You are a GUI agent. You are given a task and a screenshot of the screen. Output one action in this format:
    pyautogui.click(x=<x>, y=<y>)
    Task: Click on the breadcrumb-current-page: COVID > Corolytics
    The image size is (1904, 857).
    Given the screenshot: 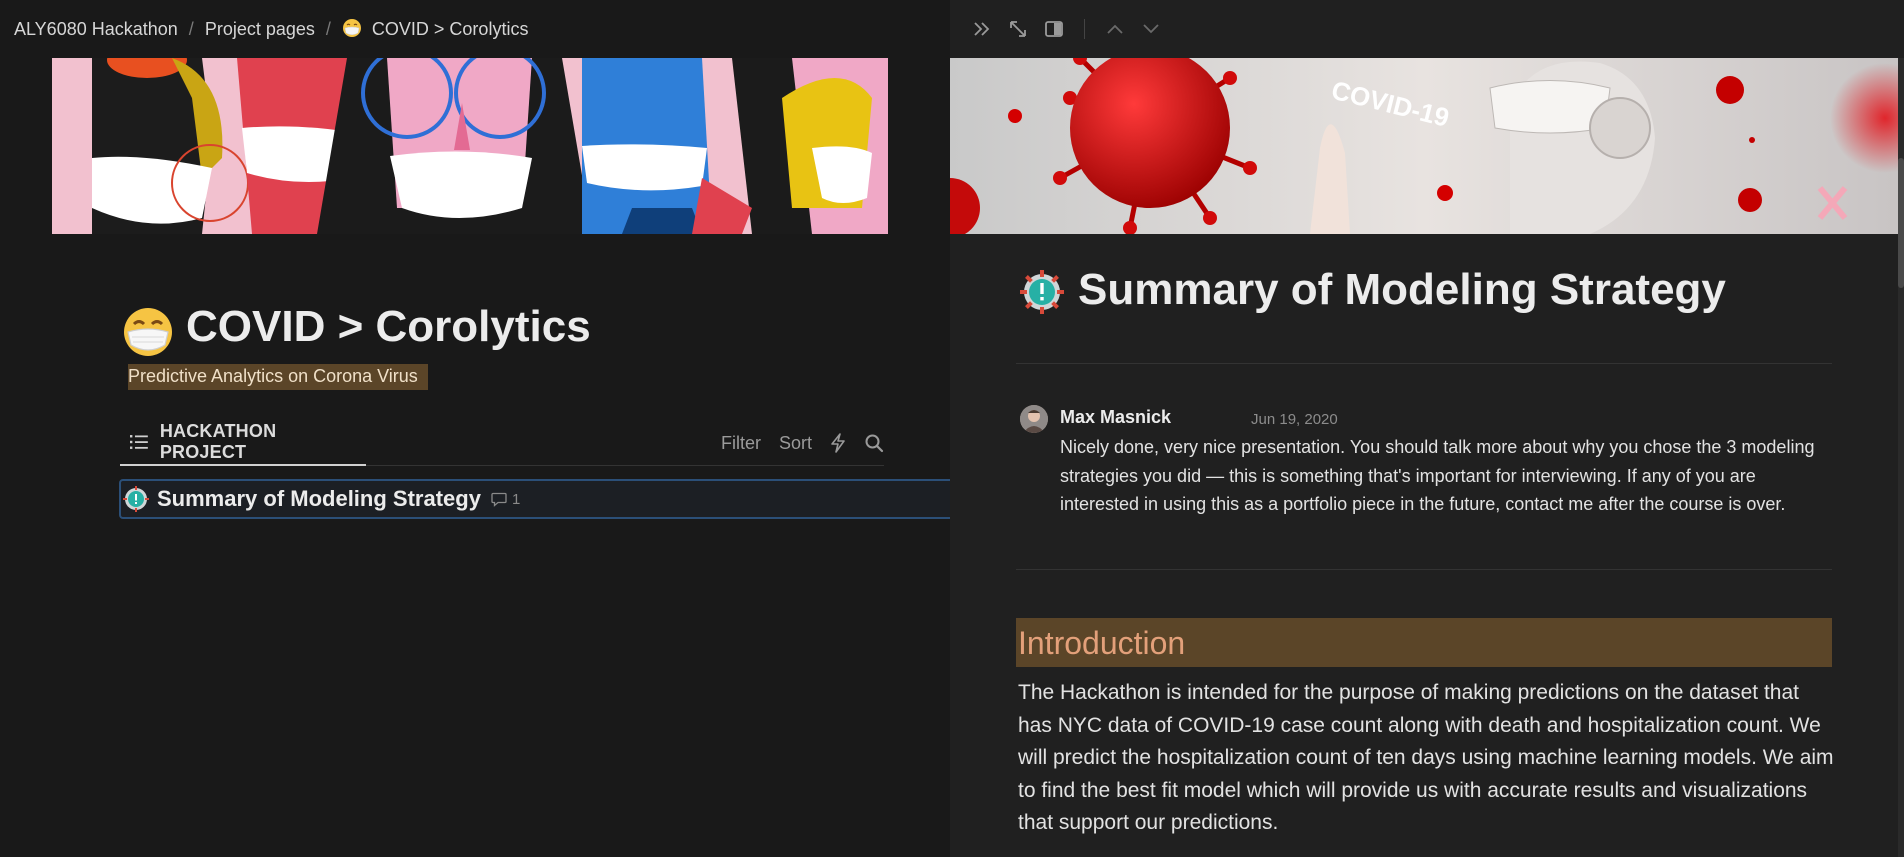 What is the action you would take?
    pyautogui.click(x=435, y=29)
    